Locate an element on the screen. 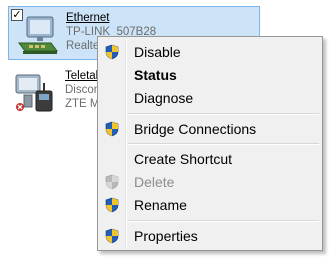  menu-item-disable: Disable is located at coordinates (210, 52).